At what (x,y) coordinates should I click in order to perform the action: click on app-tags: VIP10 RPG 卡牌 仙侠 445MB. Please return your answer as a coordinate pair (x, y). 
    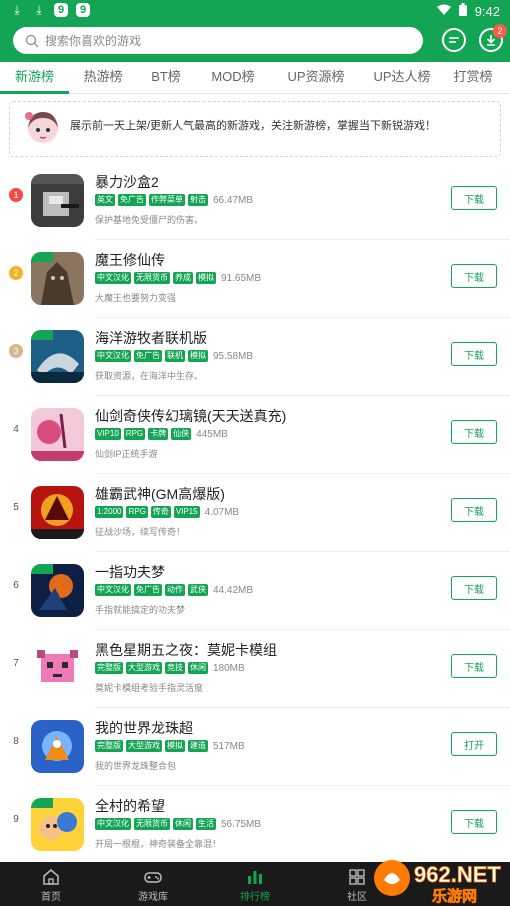
    Looking at the image, I should click on (161, 434).